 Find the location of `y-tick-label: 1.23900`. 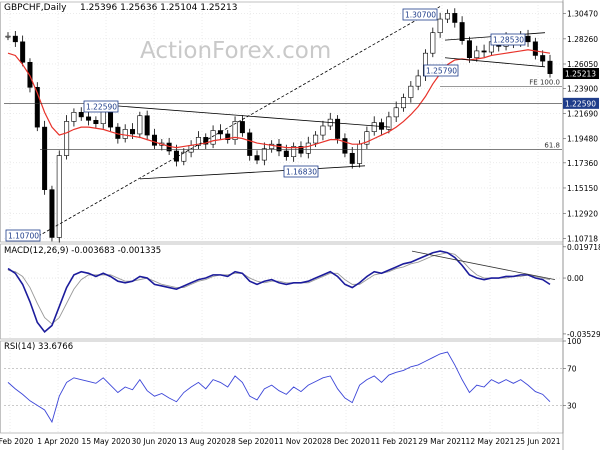

y-tick-label: 1.23900 is located at coordinates (582, 88).